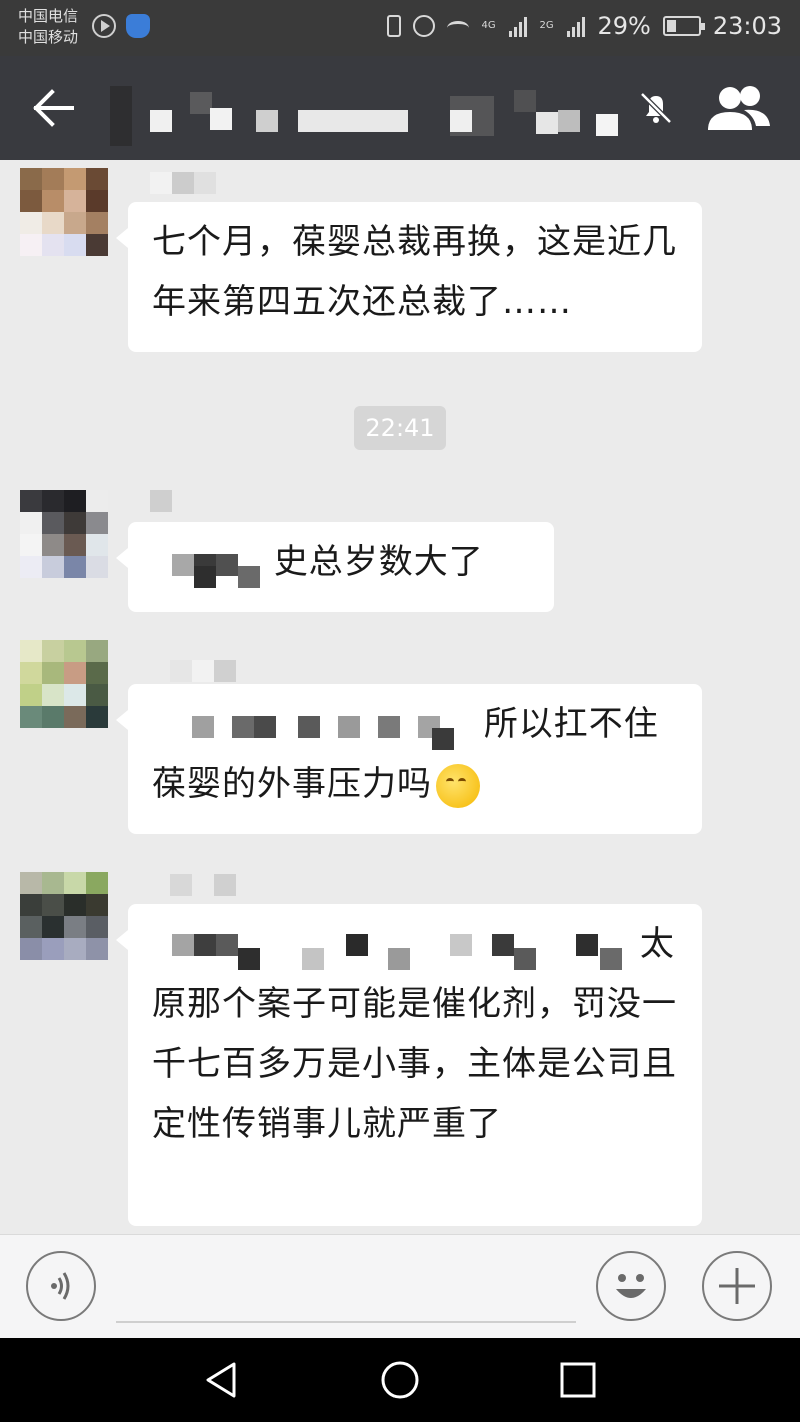 This screenshot has height=1422, width=800. Describe the element at coordinates (138, 26) in the screenshot. I see `shield-icon` at that location.